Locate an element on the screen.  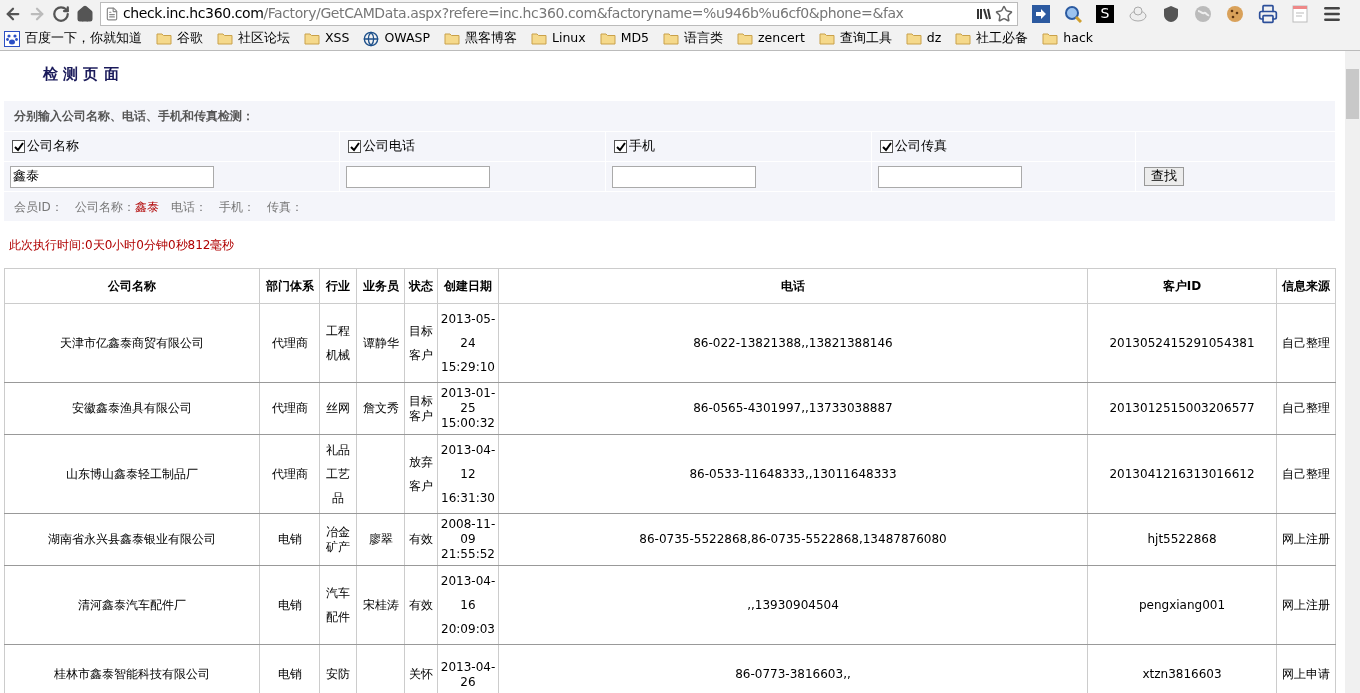
bookmark-item: 社工必备 is located at coordinates (992, 38).